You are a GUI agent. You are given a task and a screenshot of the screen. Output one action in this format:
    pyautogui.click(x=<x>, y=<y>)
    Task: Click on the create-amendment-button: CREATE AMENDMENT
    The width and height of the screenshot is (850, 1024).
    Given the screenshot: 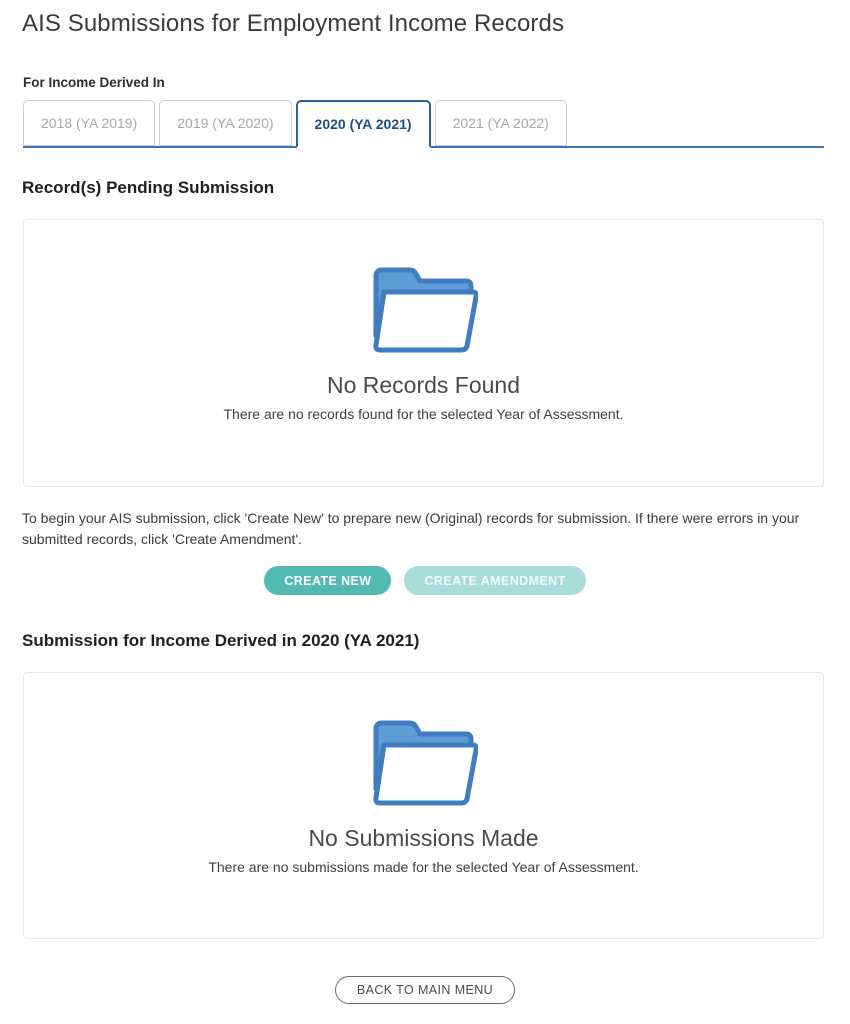 What is the action you would take?
    pyautogui.click(x=495, y=580)
    